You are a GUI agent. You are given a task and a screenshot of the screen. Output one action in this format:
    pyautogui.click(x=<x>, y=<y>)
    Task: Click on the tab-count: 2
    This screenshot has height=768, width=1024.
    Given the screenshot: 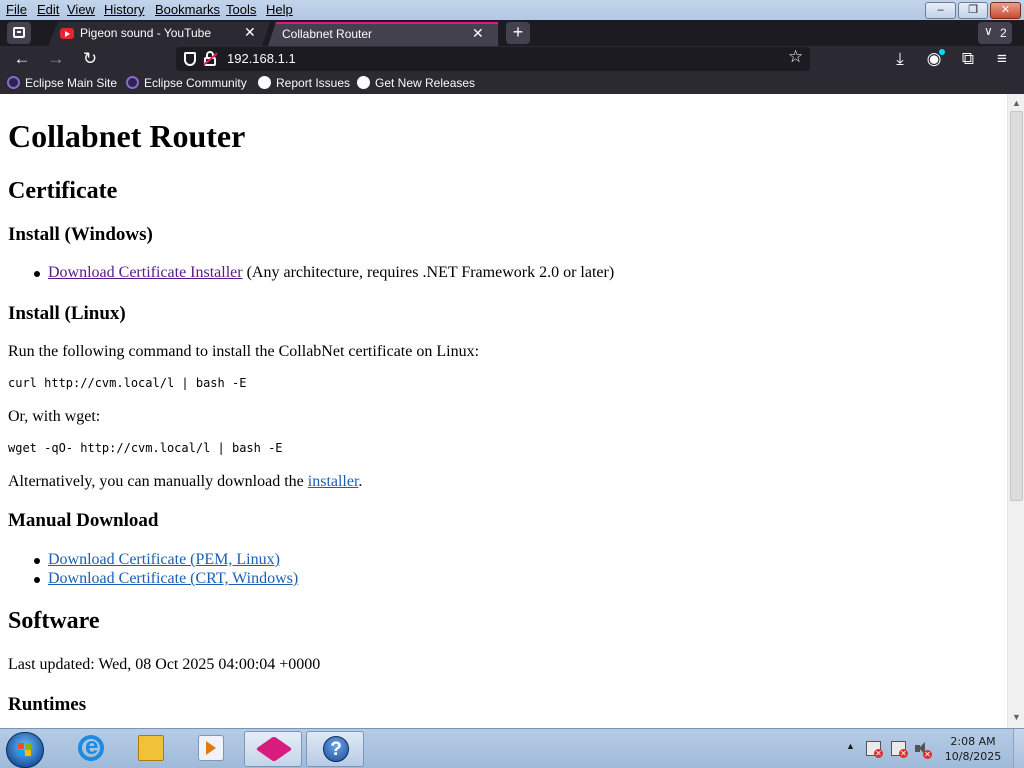 What is the action you would take?
    pyautogui.click(x=1003, y=33)
    